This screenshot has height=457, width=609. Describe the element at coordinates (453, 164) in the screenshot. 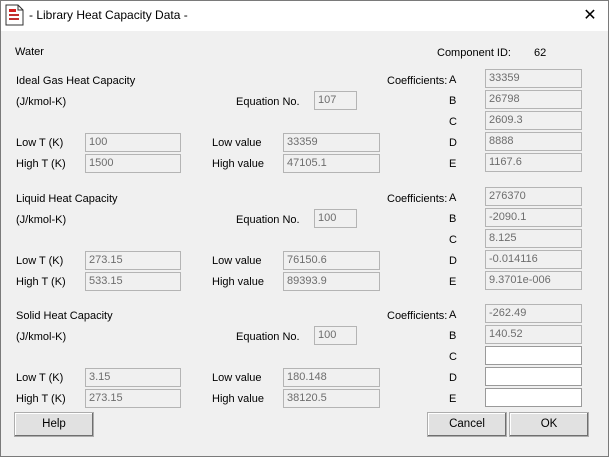

I see `ideal-gas-coef-e-letter: E` at that location.